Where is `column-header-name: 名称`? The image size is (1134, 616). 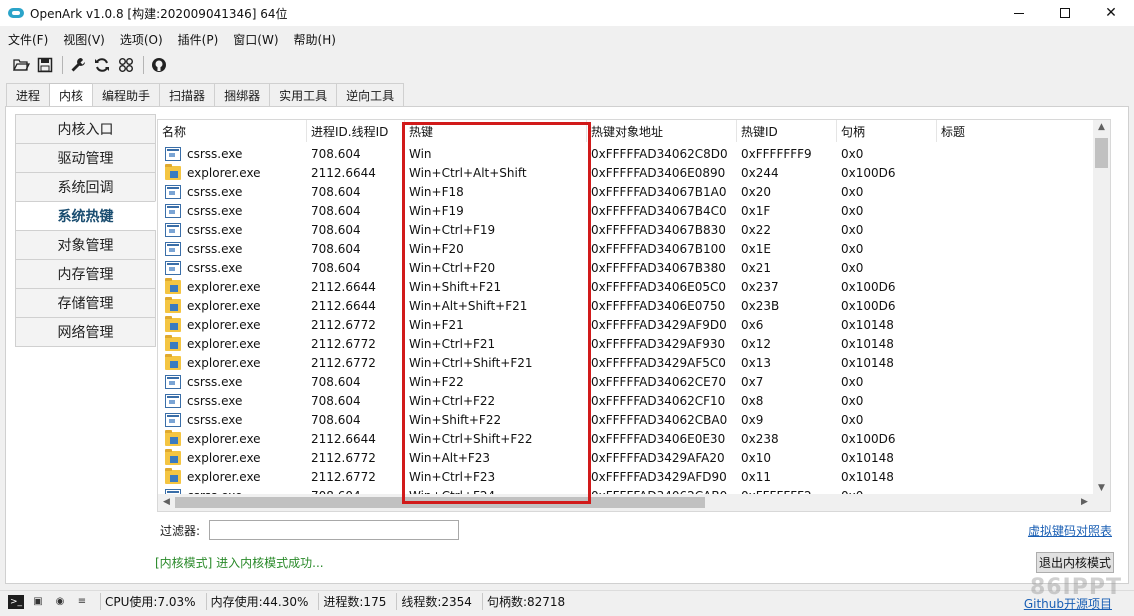
column-header-name: 名称 is located at coordinates (232, 131).